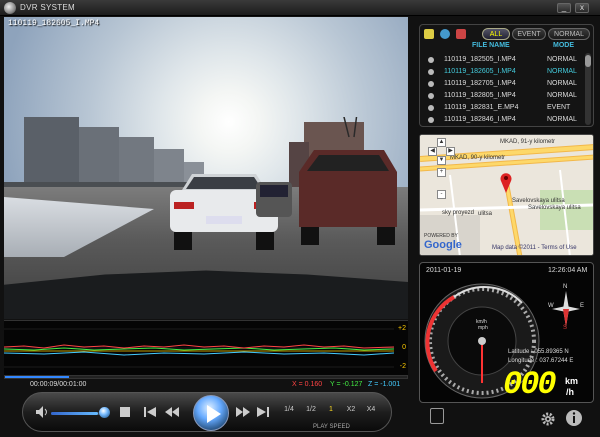 This screenshot has width=600, height=437. I want to click on g-sensor-lines, so click(199, 348).